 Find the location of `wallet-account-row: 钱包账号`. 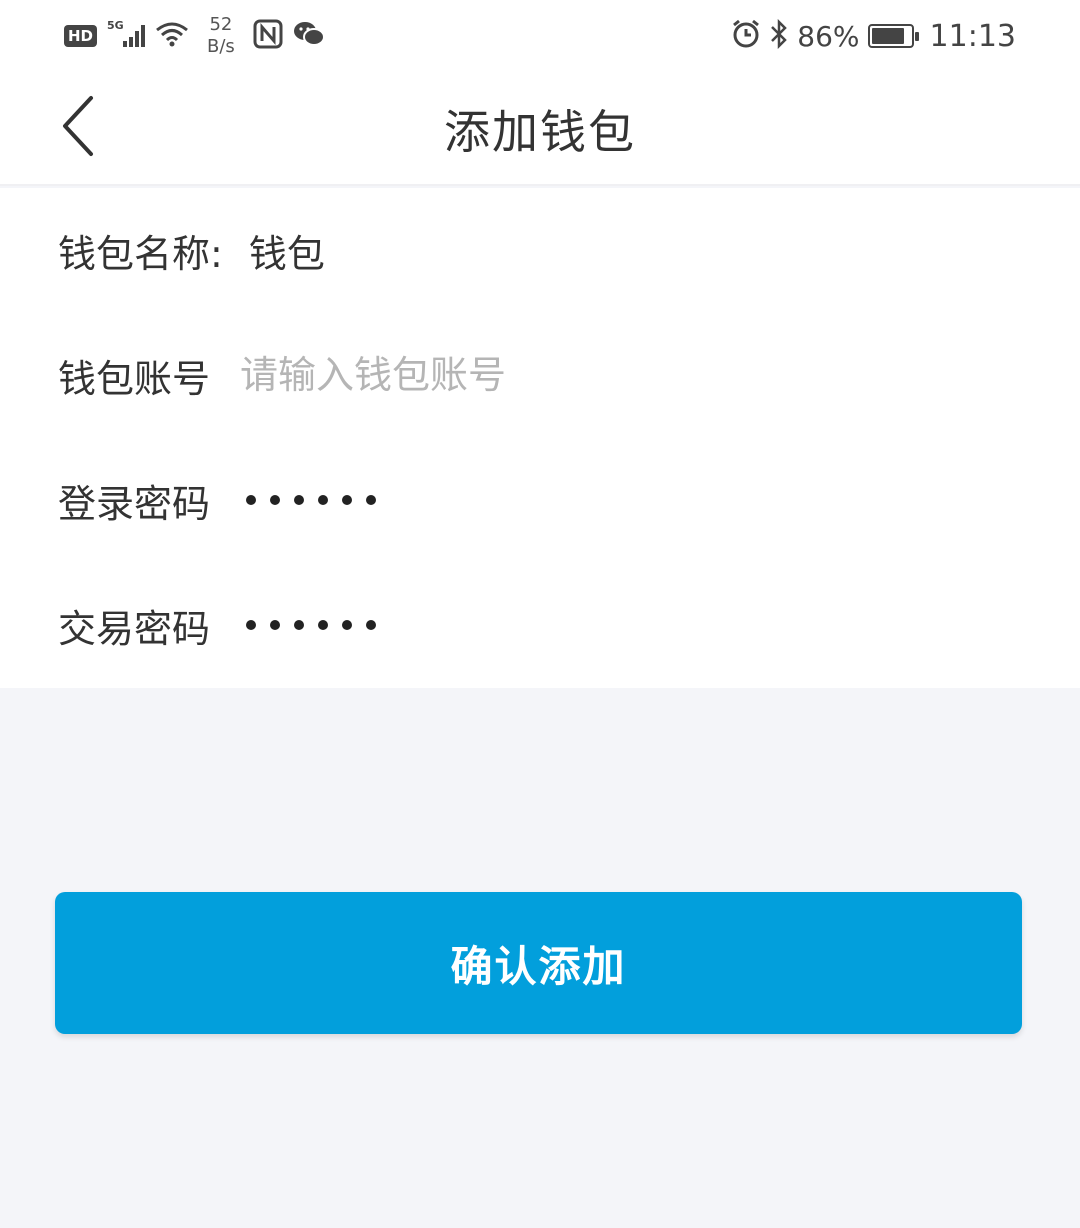

wallet-account-row: 钱包账号 is located at coordinates (549, 375).